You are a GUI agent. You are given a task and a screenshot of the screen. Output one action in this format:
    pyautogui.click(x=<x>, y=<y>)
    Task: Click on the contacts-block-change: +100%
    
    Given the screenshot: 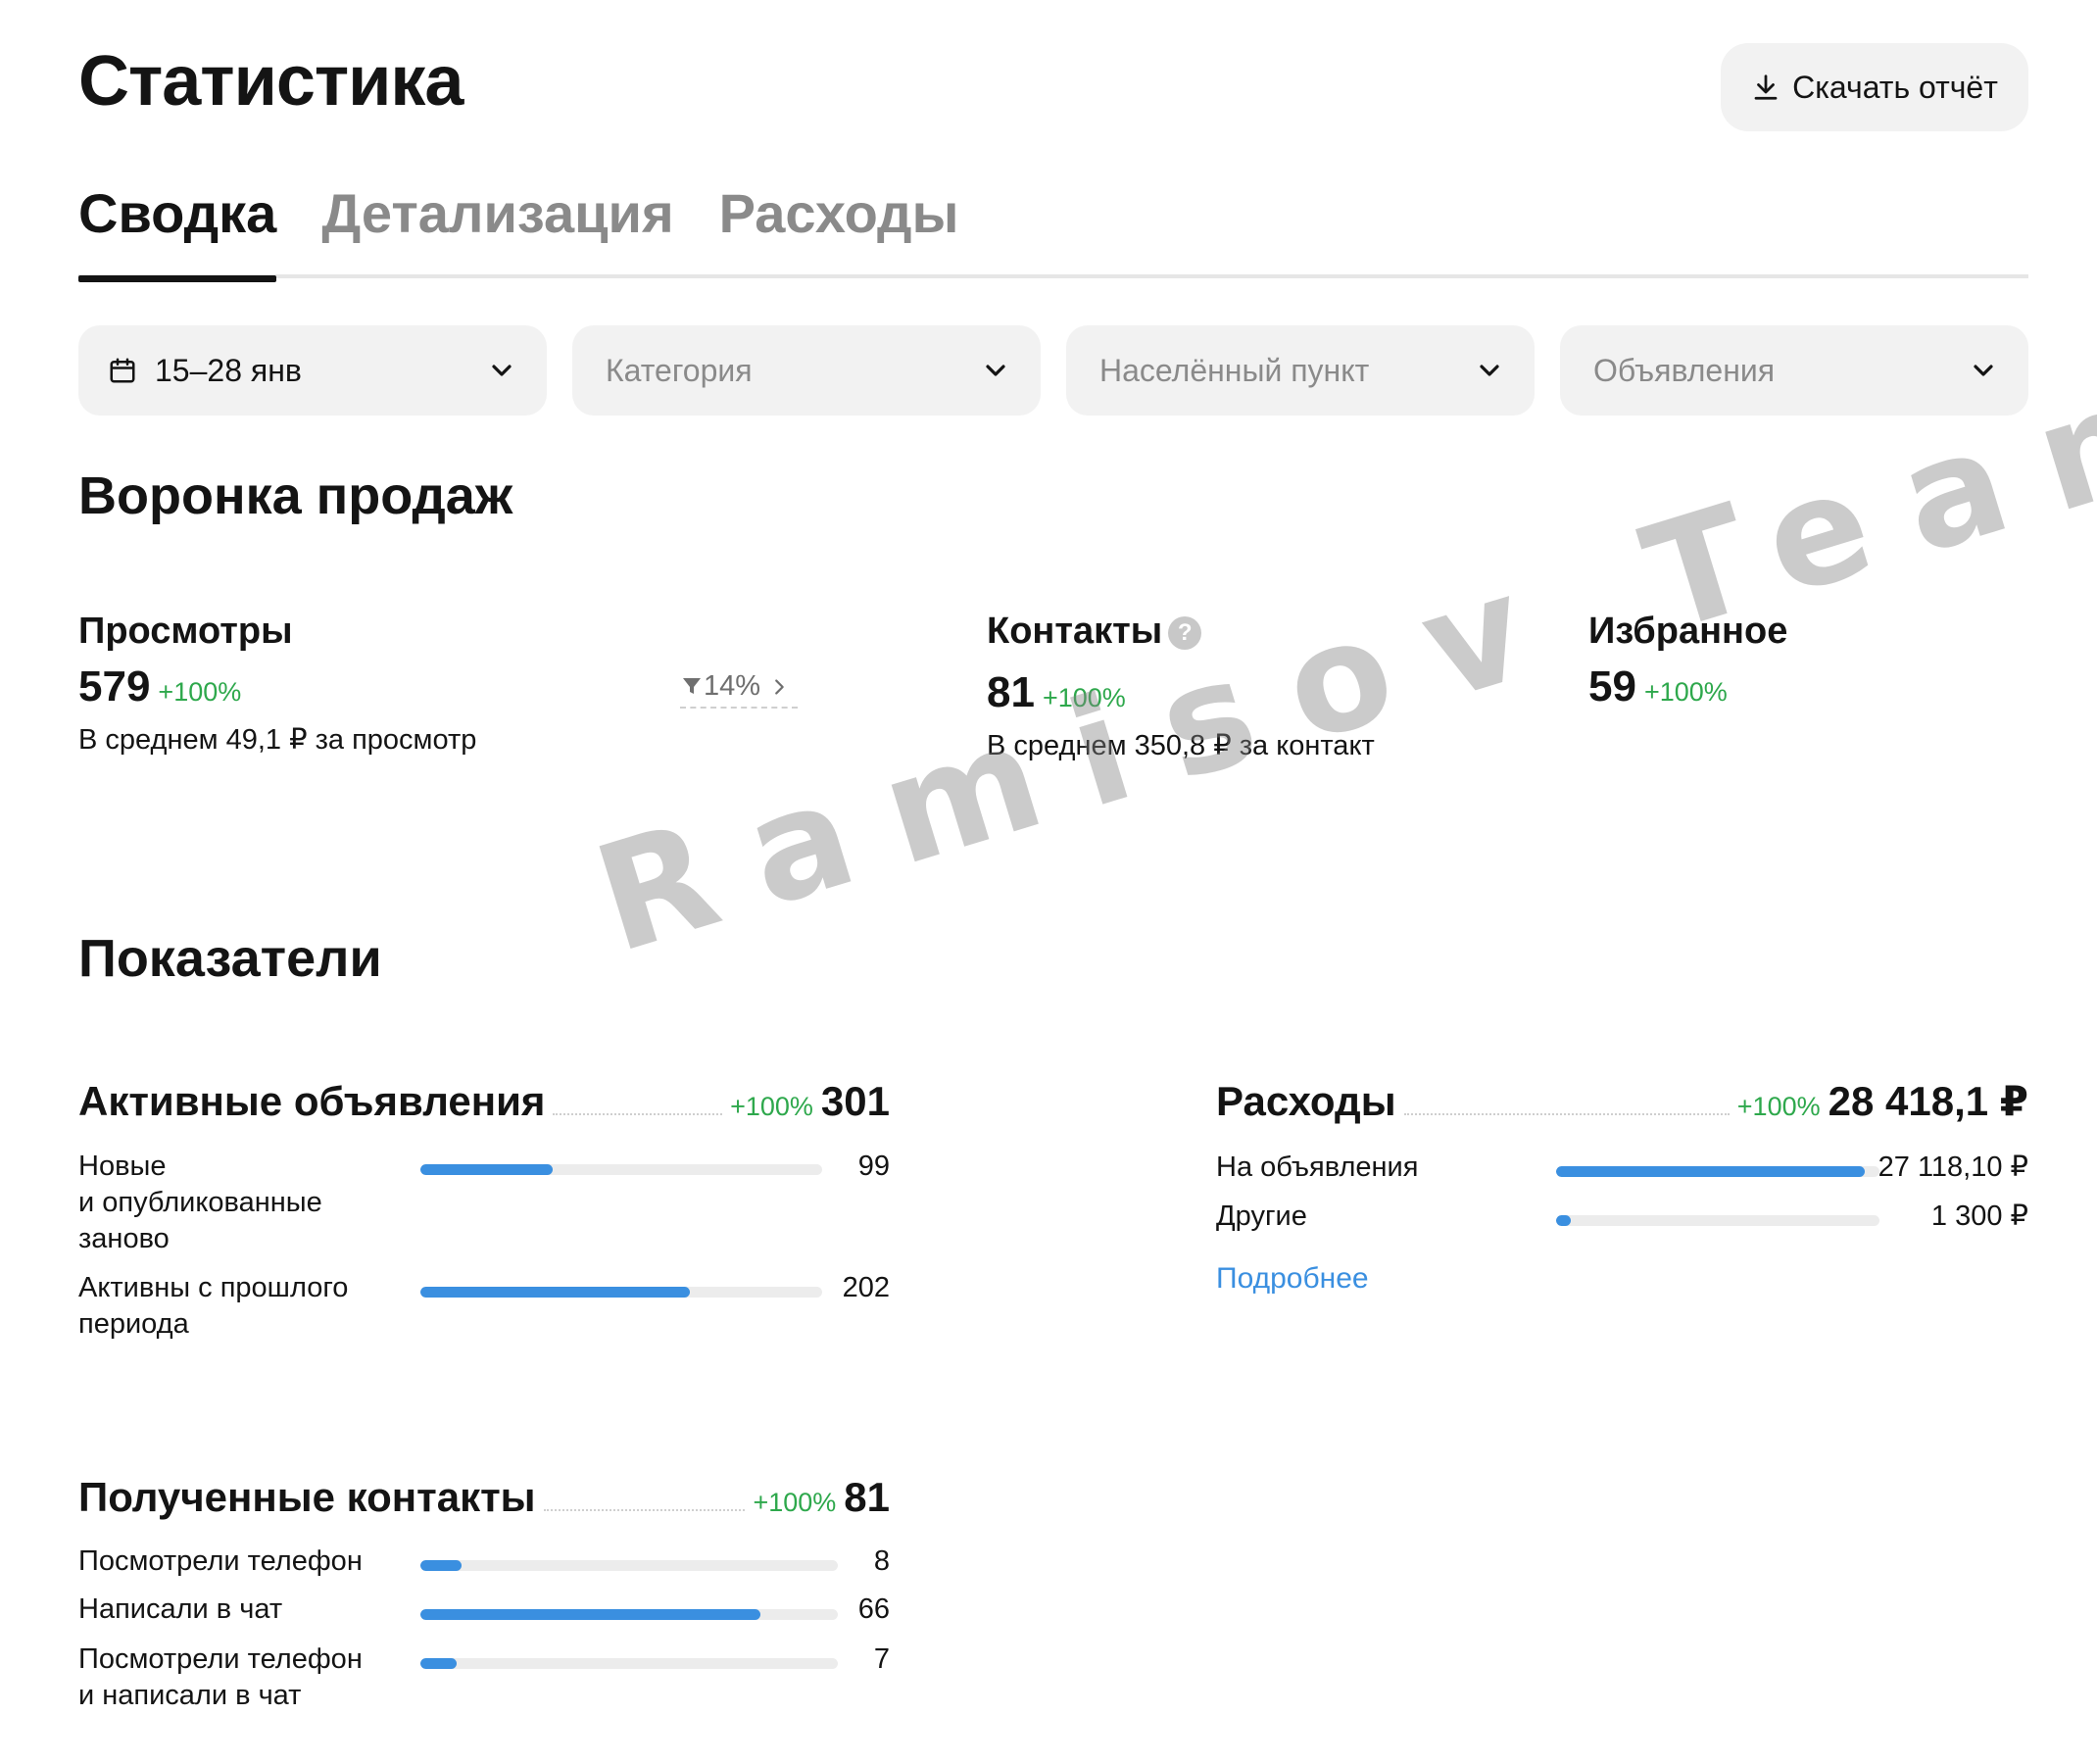 What is the action you would take?
    pyautogui.click(x=795, y=1502)
    